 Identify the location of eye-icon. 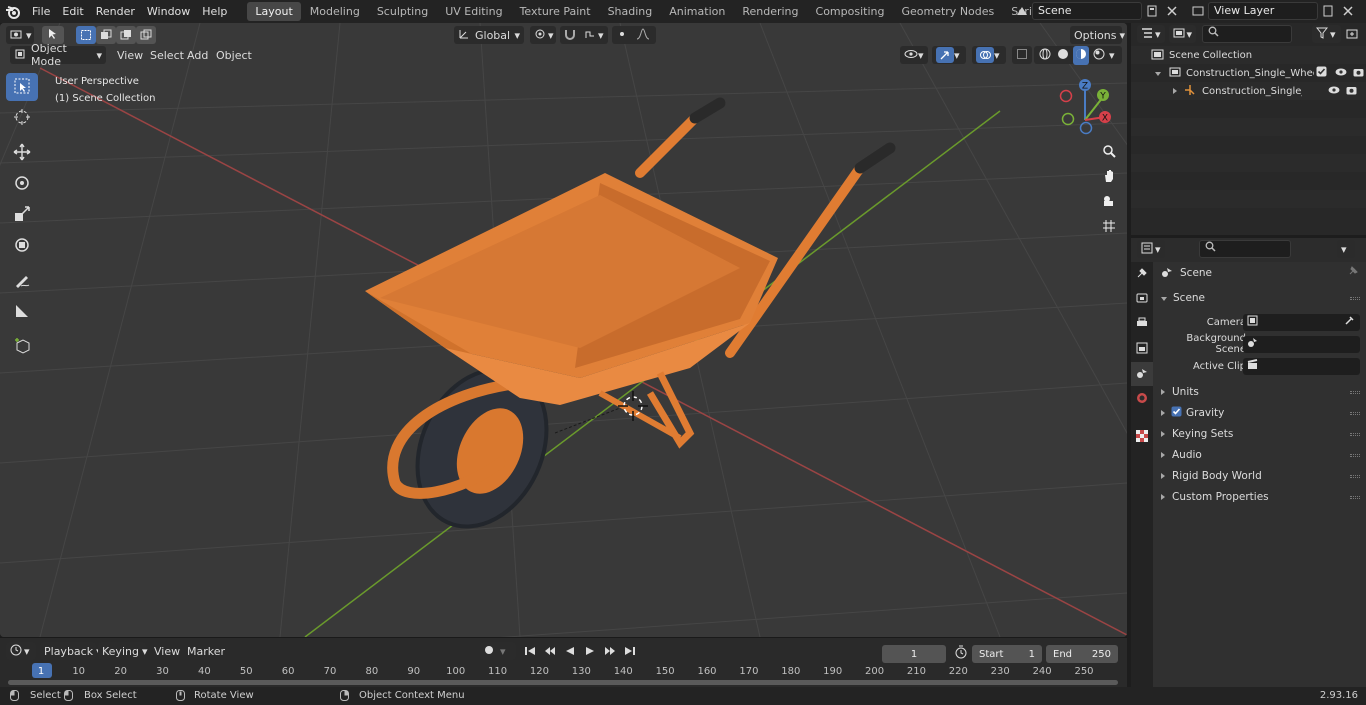
(1334, 91).